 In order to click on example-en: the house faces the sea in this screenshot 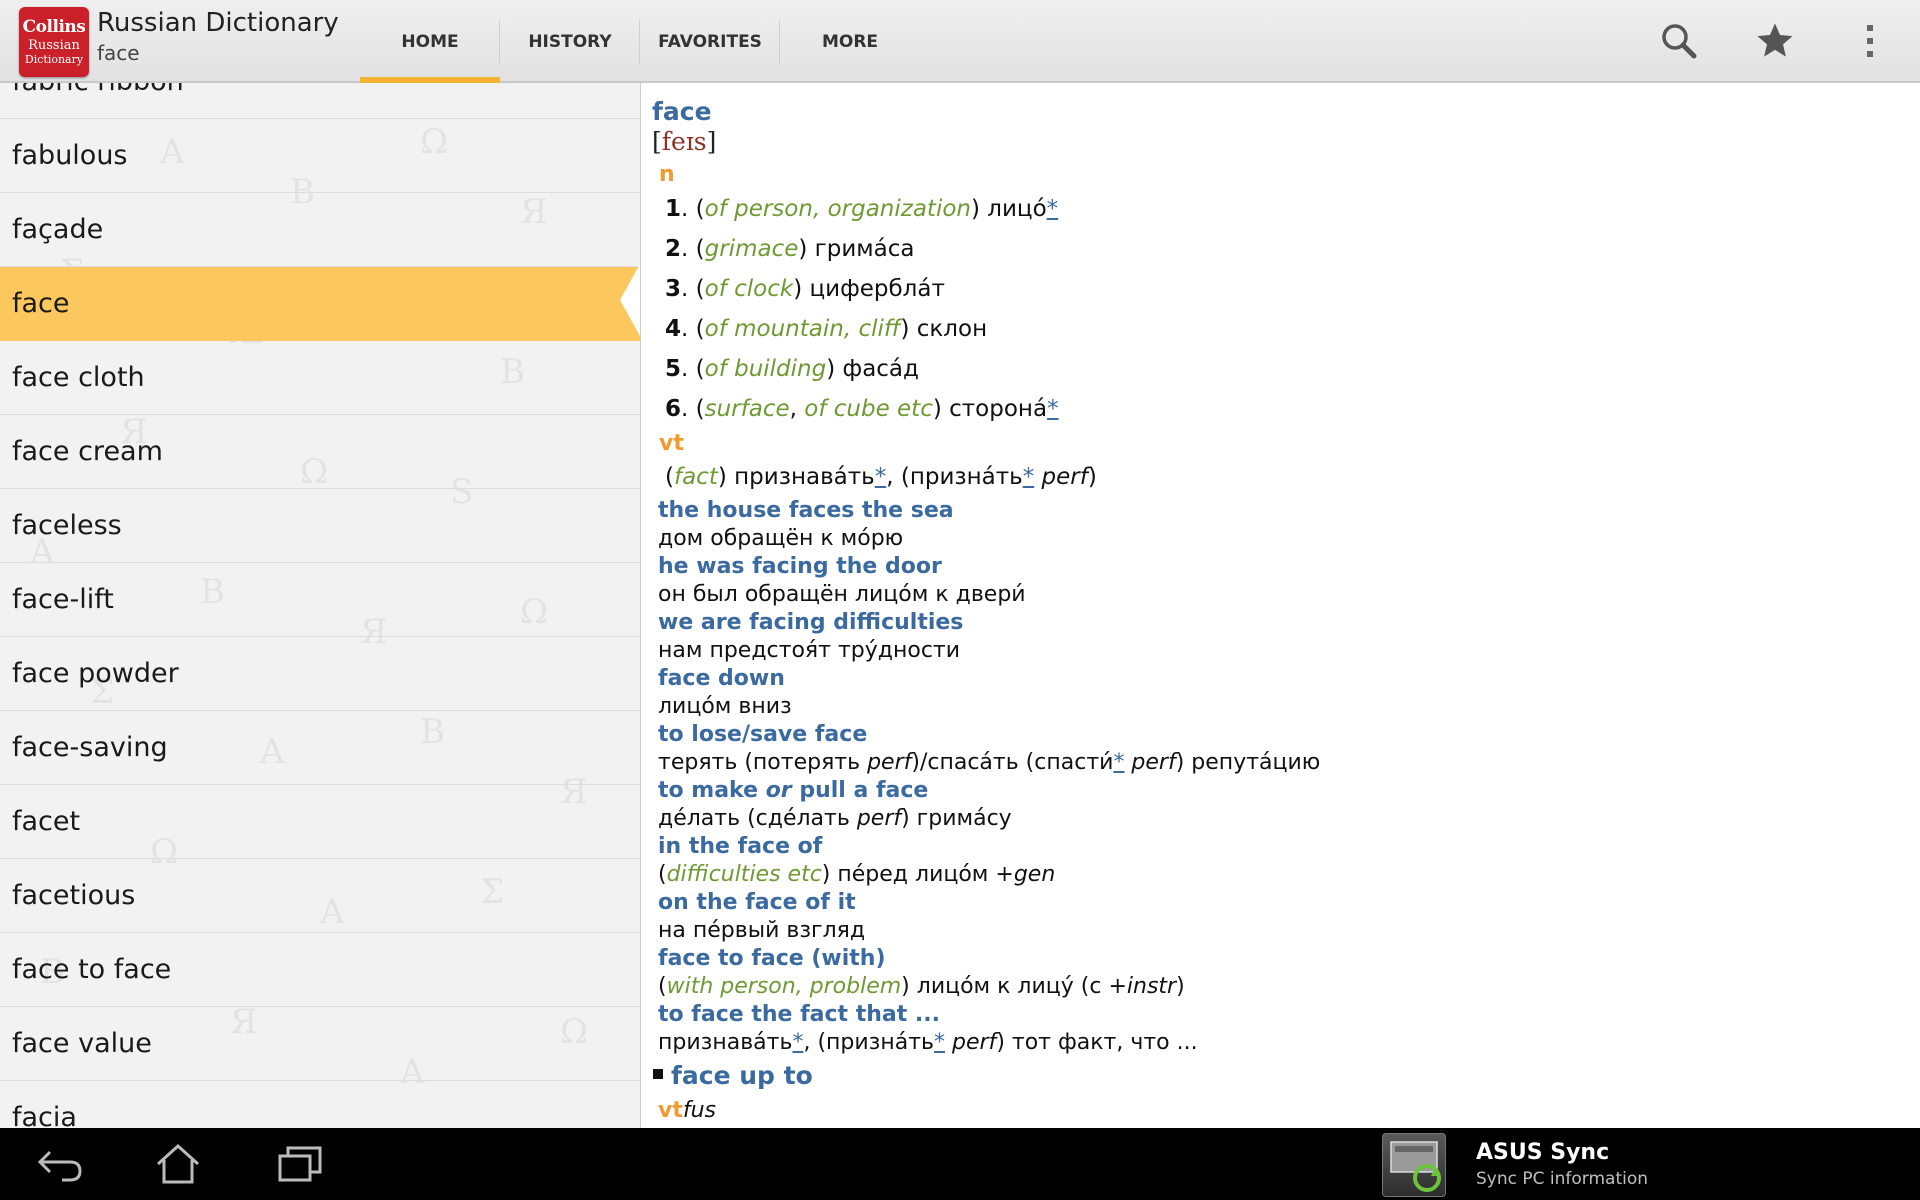, I will do `click(806, 510)`.